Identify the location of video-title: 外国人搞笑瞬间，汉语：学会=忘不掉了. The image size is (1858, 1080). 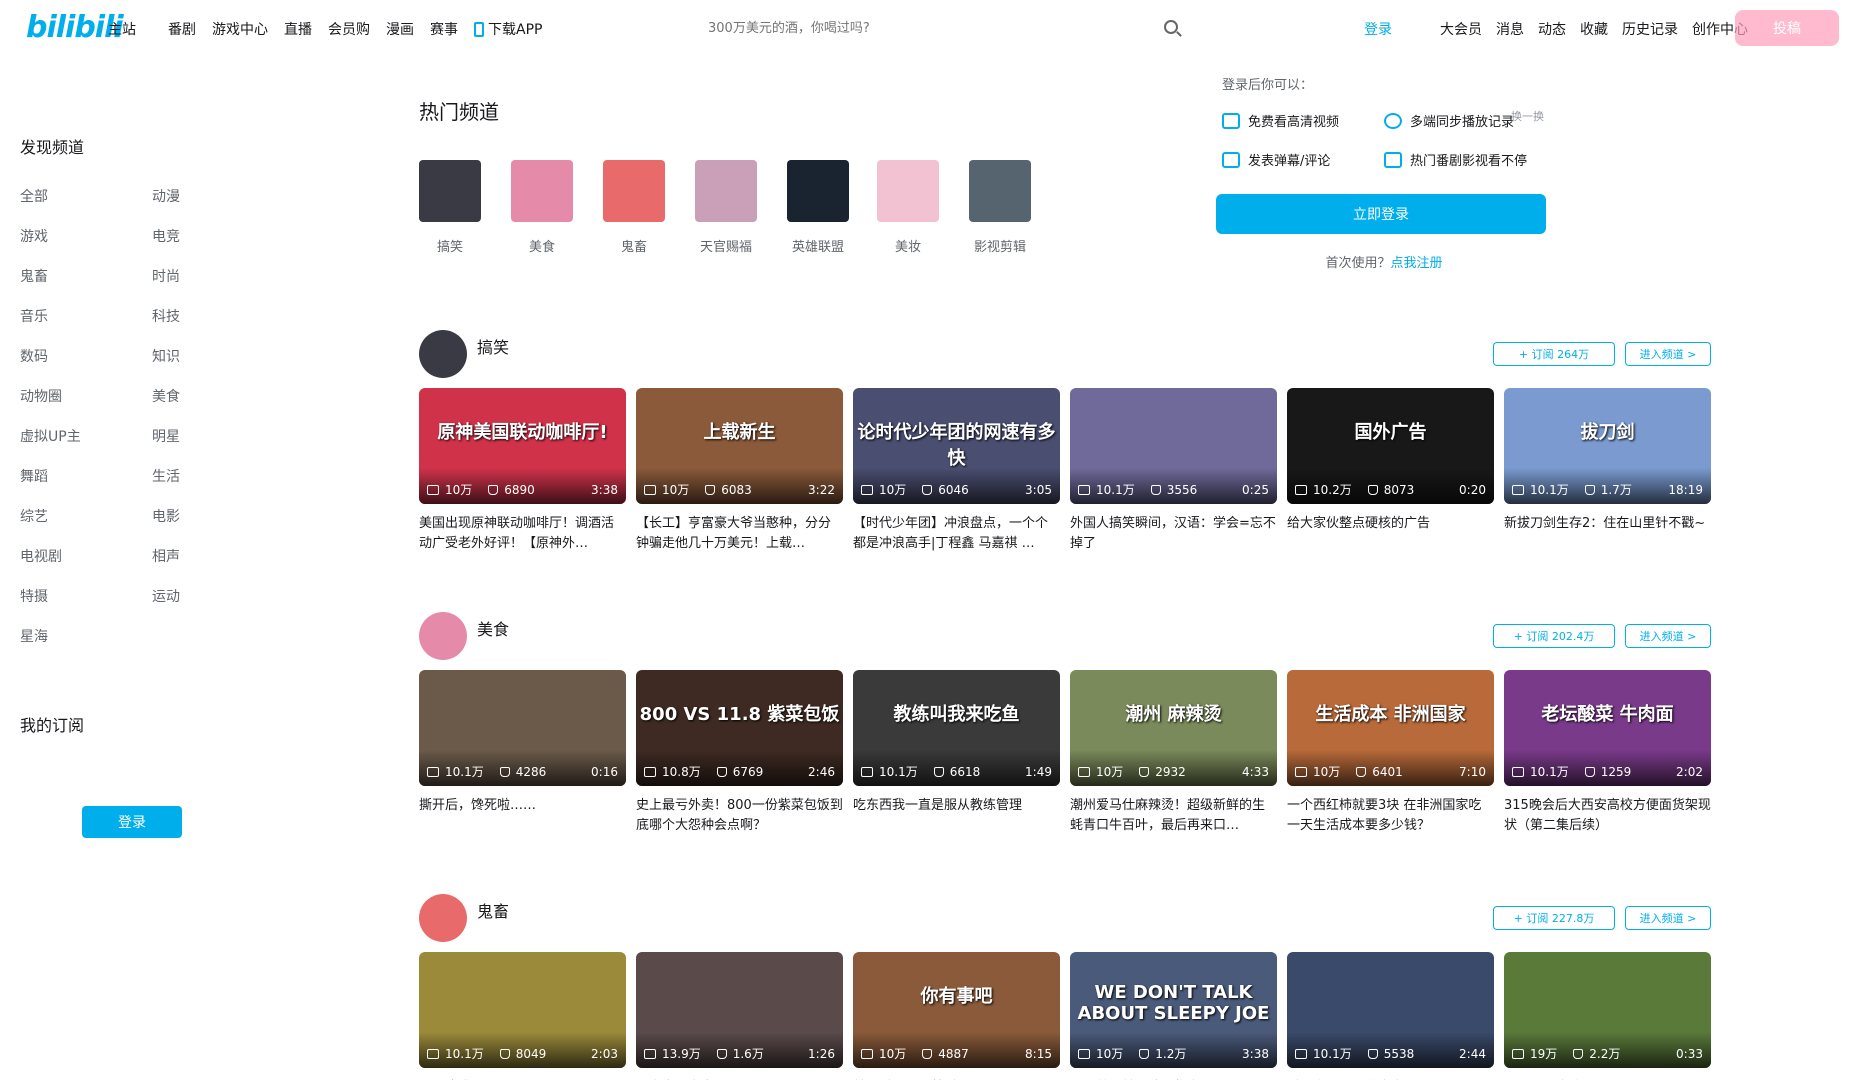
(1173, 534).